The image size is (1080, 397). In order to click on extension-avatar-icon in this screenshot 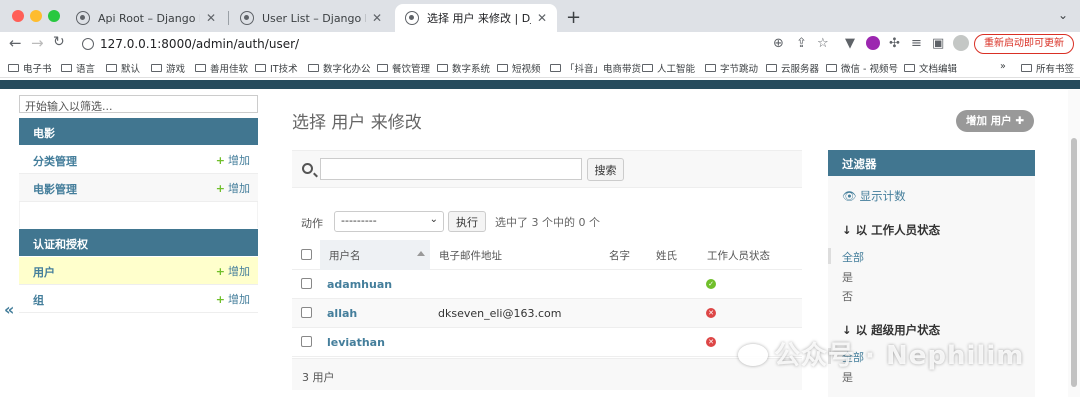, I will do `click(873, 43)`.